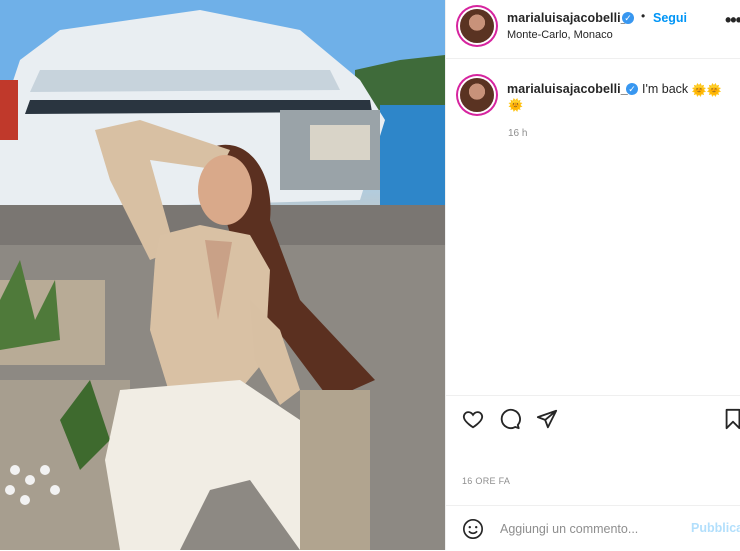 The height and width of the screenshot is (551, 740). Describe the element at coordinates (477, 95) in the screenshot. I see `caption-author-avatar` at that location.